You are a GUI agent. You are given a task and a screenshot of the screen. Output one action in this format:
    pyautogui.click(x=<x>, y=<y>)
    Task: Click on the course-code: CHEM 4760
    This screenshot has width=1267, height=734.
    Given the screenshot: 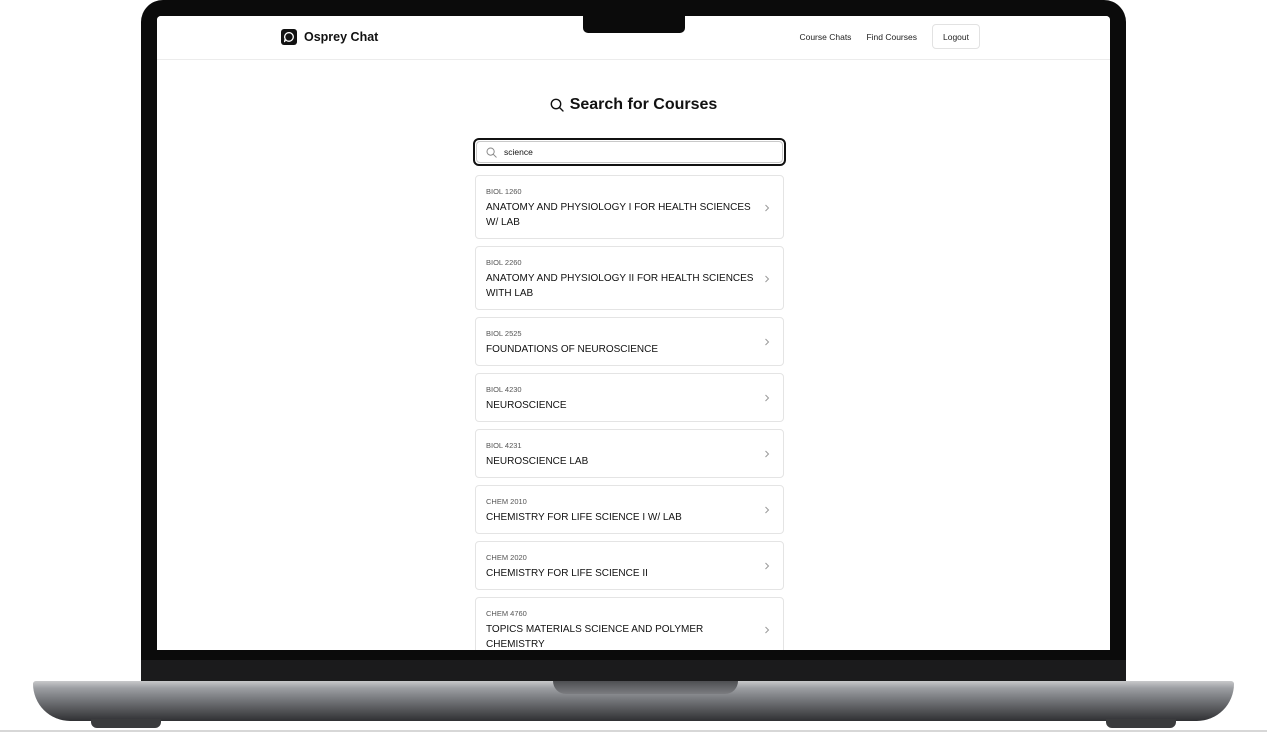 What is the action you would take?
    pyautogui.click(x=506, y=613)
    